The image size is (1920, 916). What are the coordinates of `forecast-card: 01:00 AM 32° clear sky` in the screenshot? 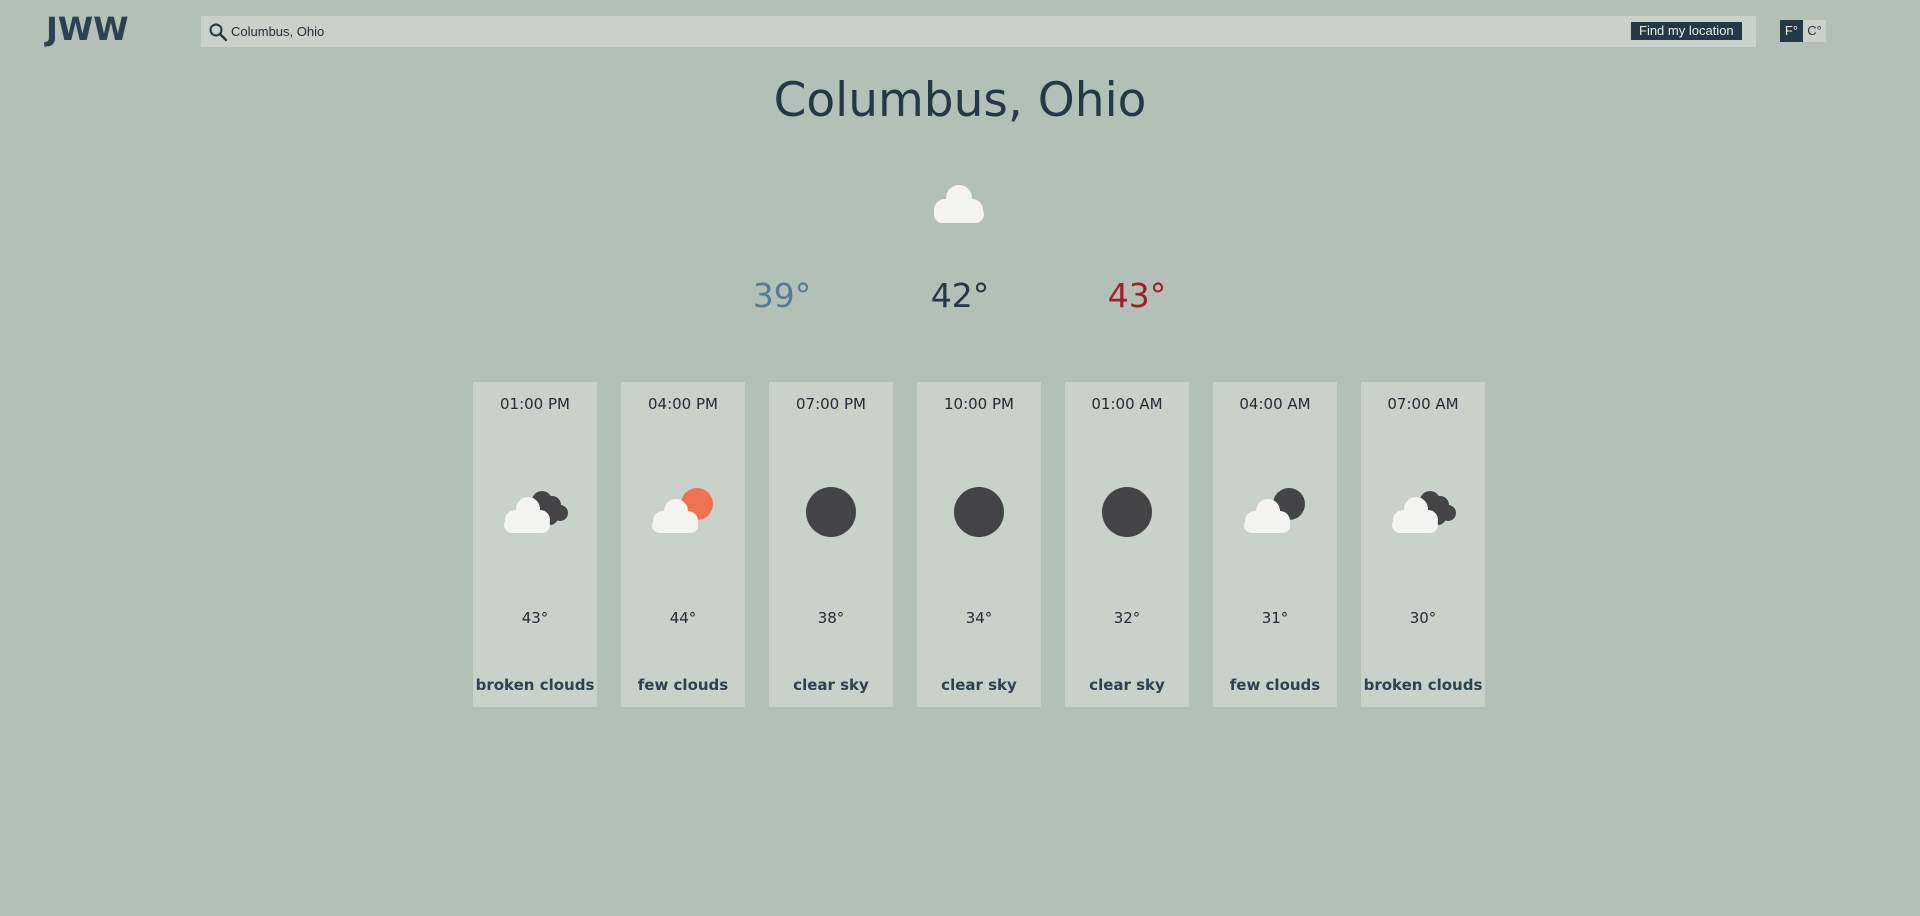 It's located at (1127, 544).